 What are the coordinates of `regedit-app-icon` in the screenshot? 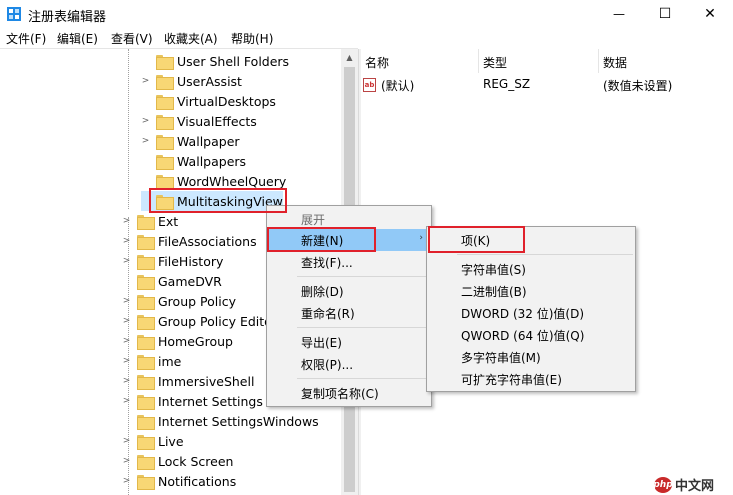 It's located at (14, 14).